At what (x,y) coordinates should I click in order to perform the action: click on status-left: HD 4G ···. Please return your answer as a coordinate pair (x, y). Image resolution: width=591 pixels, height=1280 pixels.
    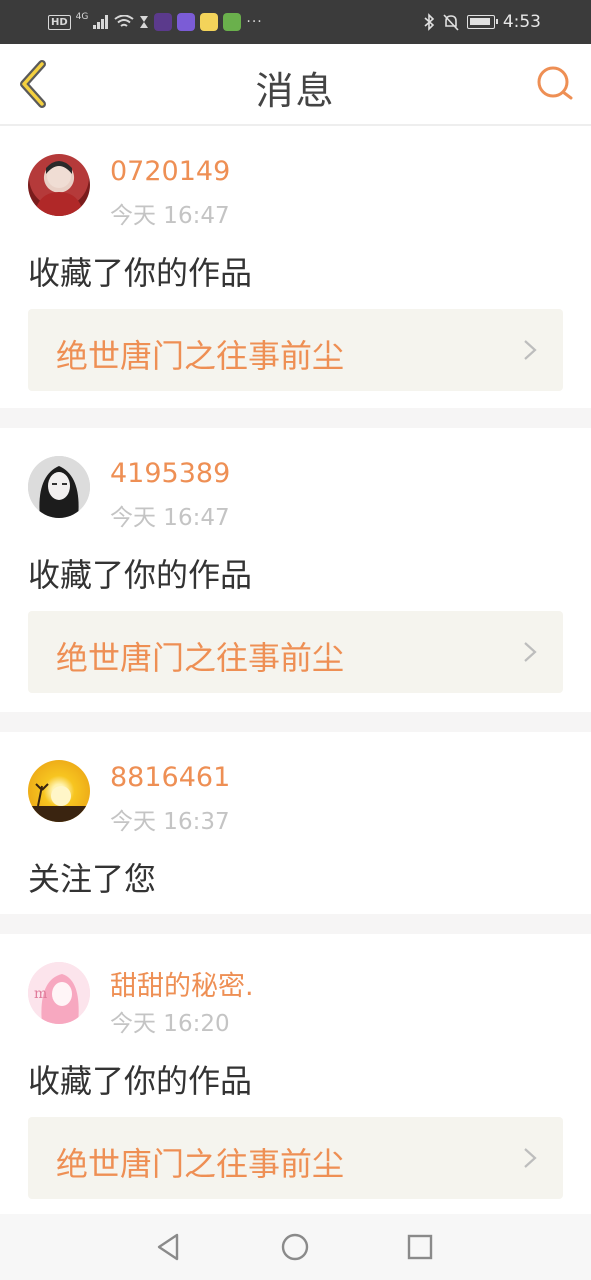
    Looking at the image, I should click on (155, 22).